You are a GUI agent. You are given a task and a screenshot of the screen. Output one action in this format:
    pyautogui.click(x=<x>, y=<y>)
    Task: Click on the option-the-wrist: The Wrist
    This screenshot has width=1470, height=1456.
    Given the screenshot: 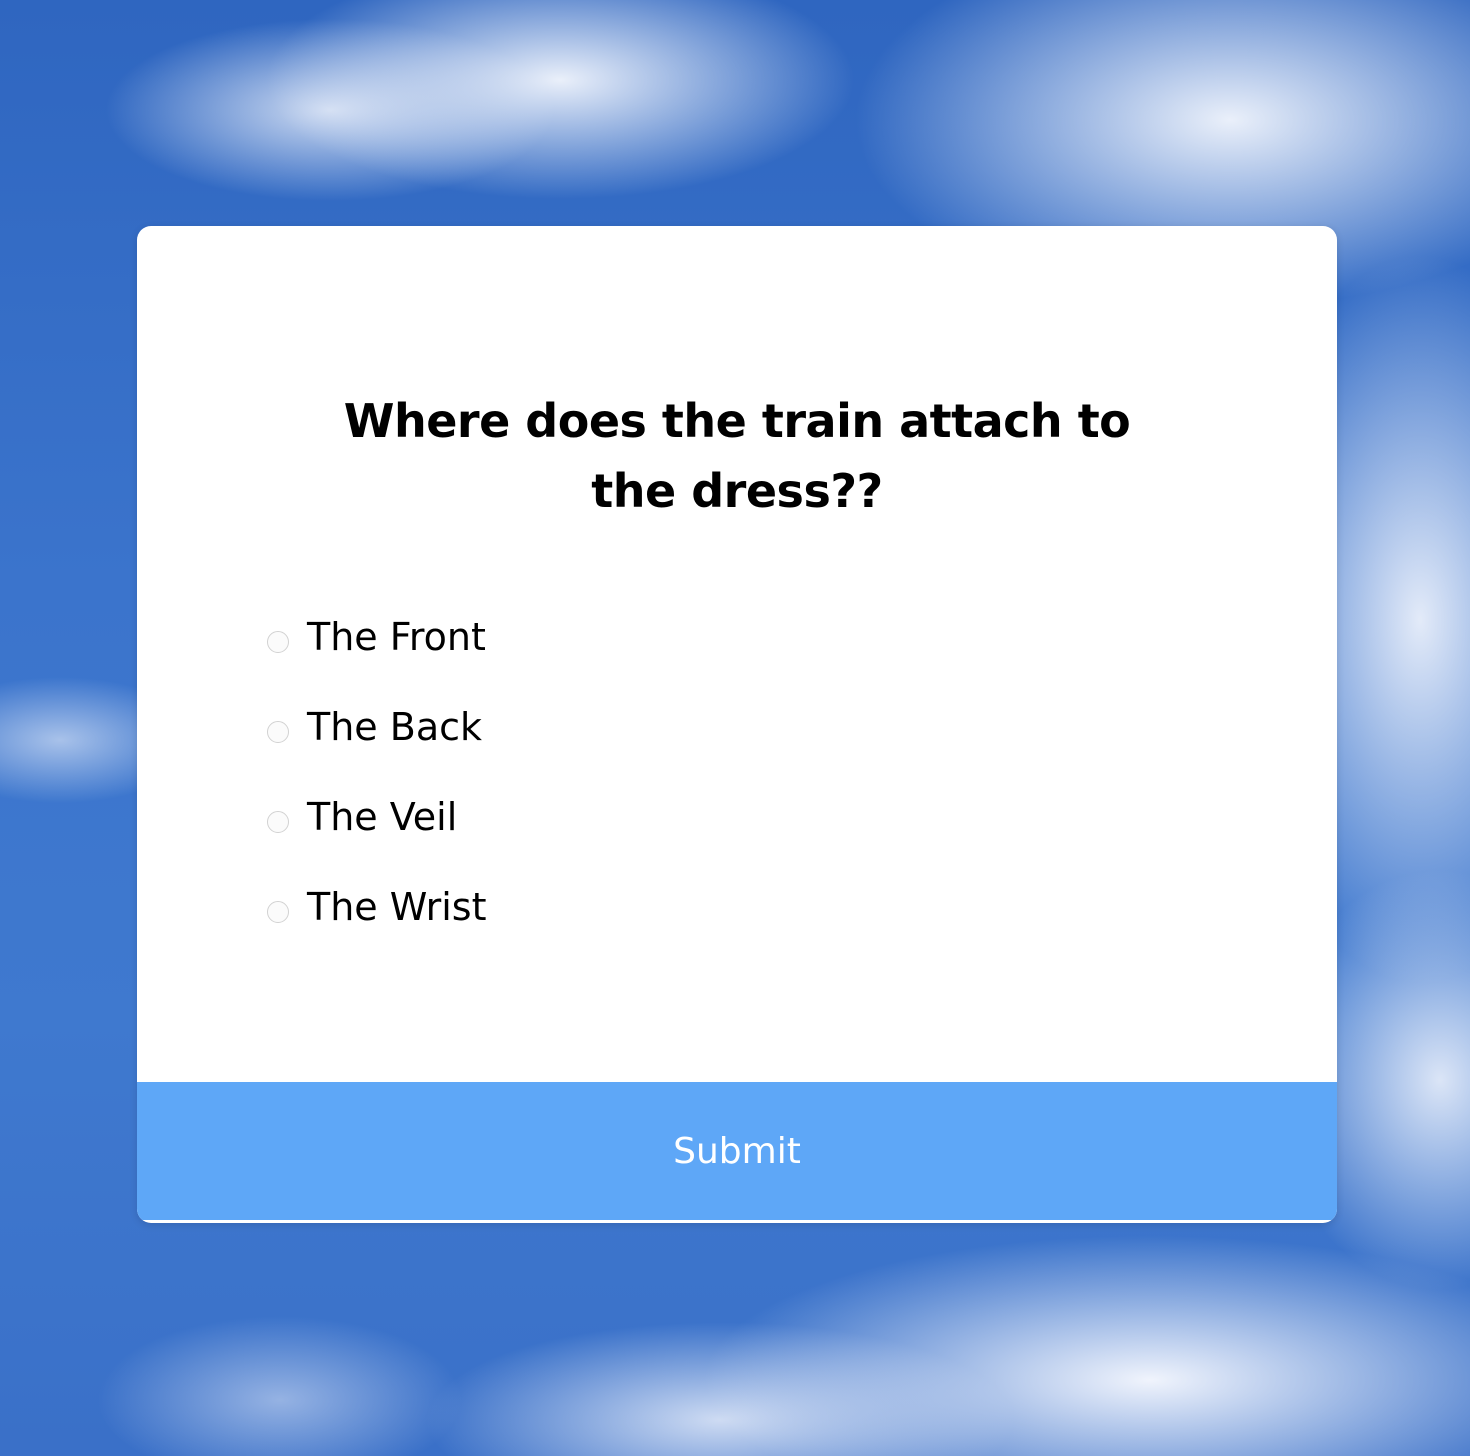 What is the action you would take?
    pyautogui.click(x=377, y=907)
    